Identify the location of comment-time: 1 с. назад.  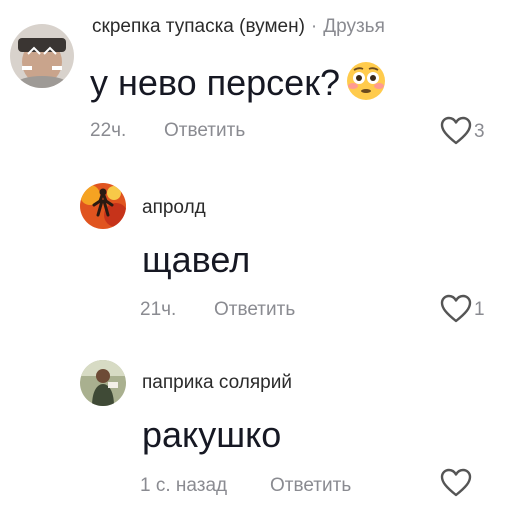
(184, 485).